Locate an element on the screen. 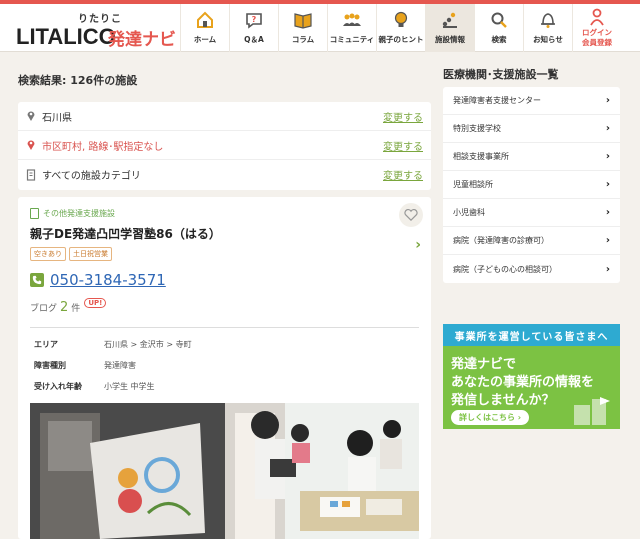 This screenshot has width=640, height=539. sidebar-item-special-school: 特別支援学校 › is located at coordinates (531, 129).